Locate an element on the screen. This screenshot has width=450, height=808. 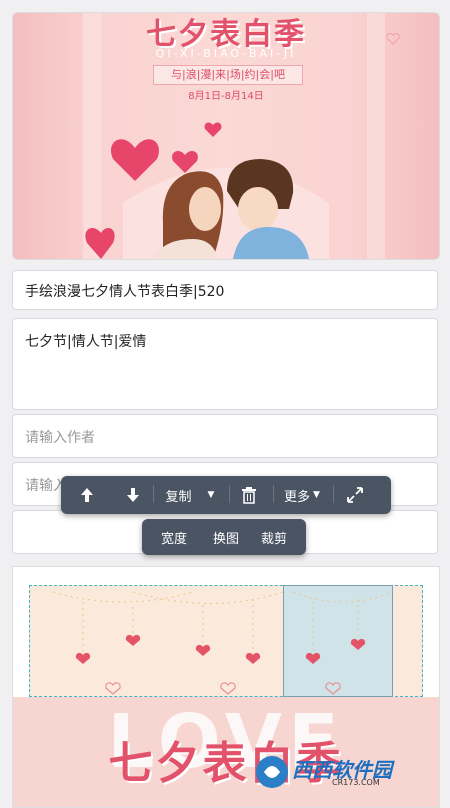
copy-button: 复制 ▼ is located at coordinates (190, 495).